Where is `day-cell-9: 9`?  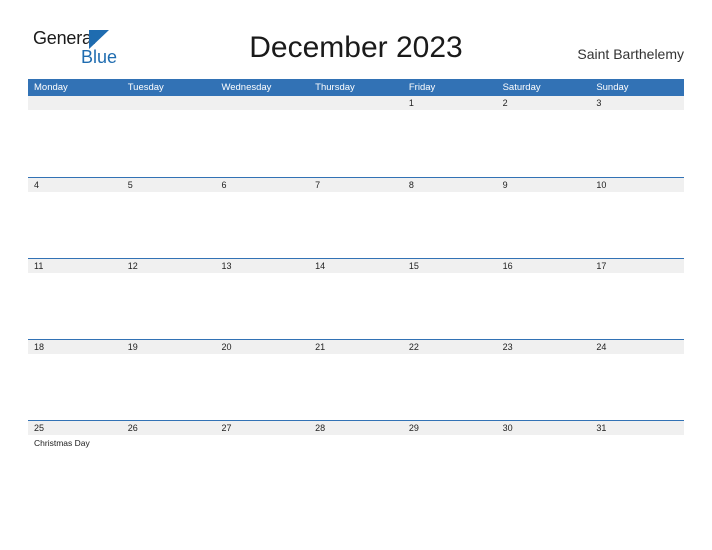 day-cell-9: 9 is located at coordinates (544, 218).